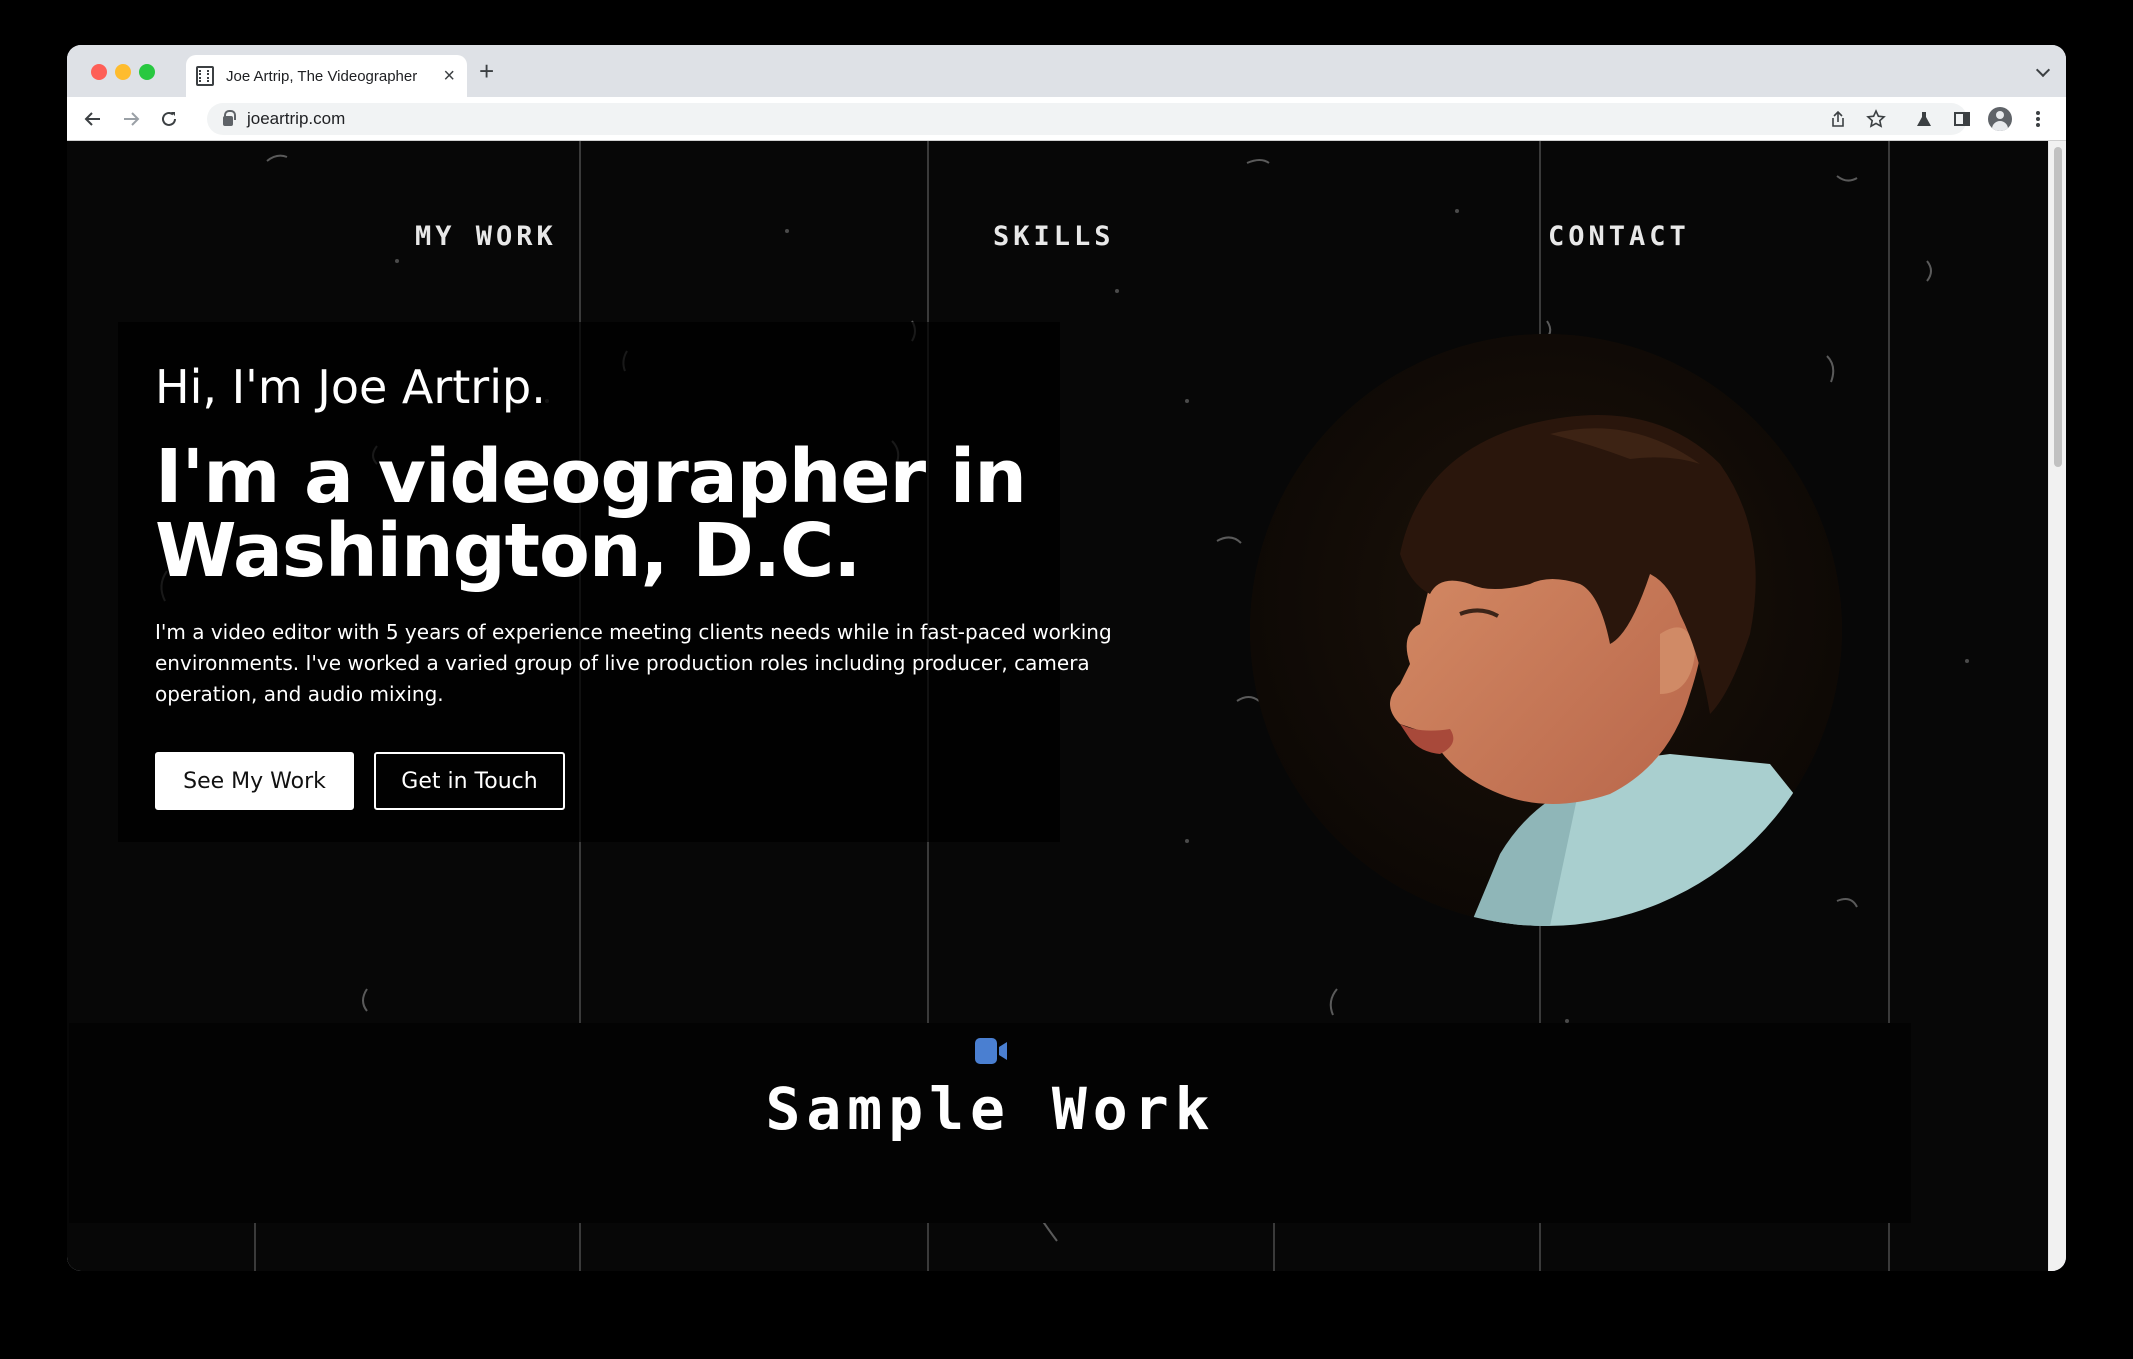 This screenshot has height=1359, width=2133. Describe the element at coordinates (2043, 70) in the screenshot. I see `tab-search-chevron-icon` at that location.